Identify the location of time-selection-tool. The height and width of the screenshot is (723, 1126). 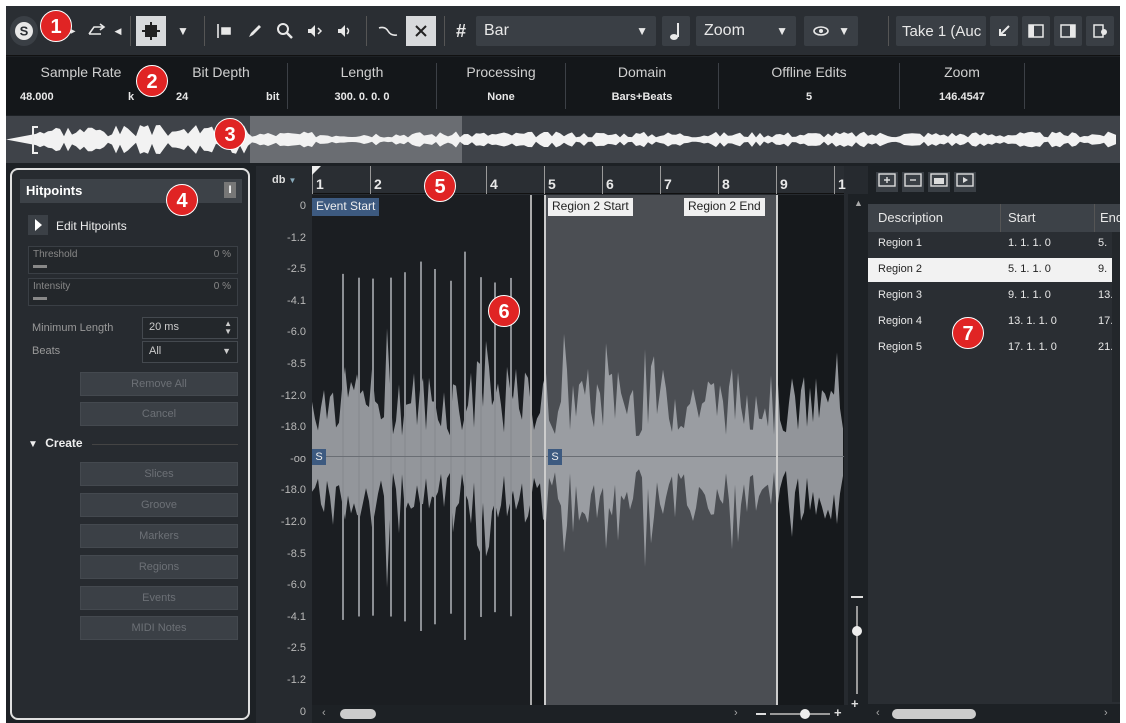
(224, 31).